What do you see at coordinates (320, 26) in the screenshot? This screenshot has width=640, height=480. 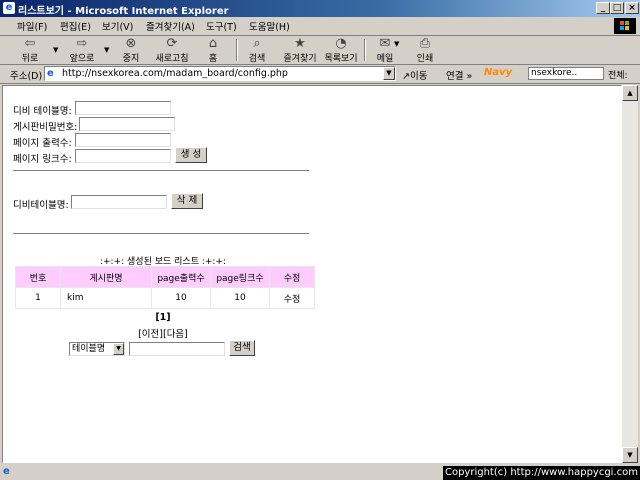 I see `menu-bar: 파일(F) 편집(E) 보기(V) 즐겨찾기(A) 도구(T) 도움말(H)` at bounding box center [320, 26].